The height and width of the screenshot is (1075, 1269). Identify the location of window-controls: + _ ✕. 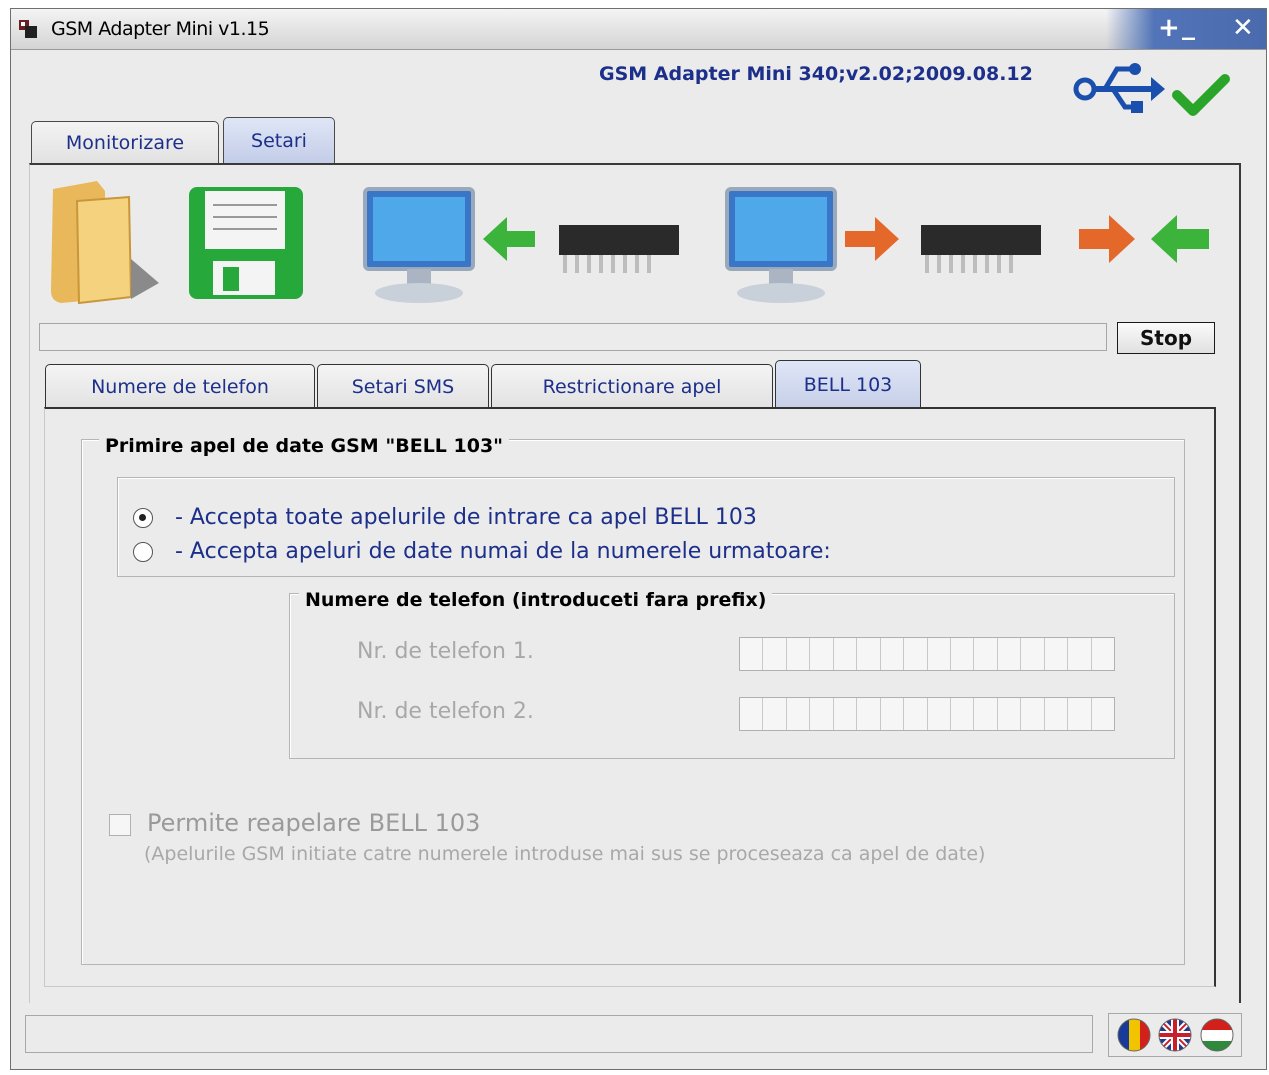
(1186, 29).